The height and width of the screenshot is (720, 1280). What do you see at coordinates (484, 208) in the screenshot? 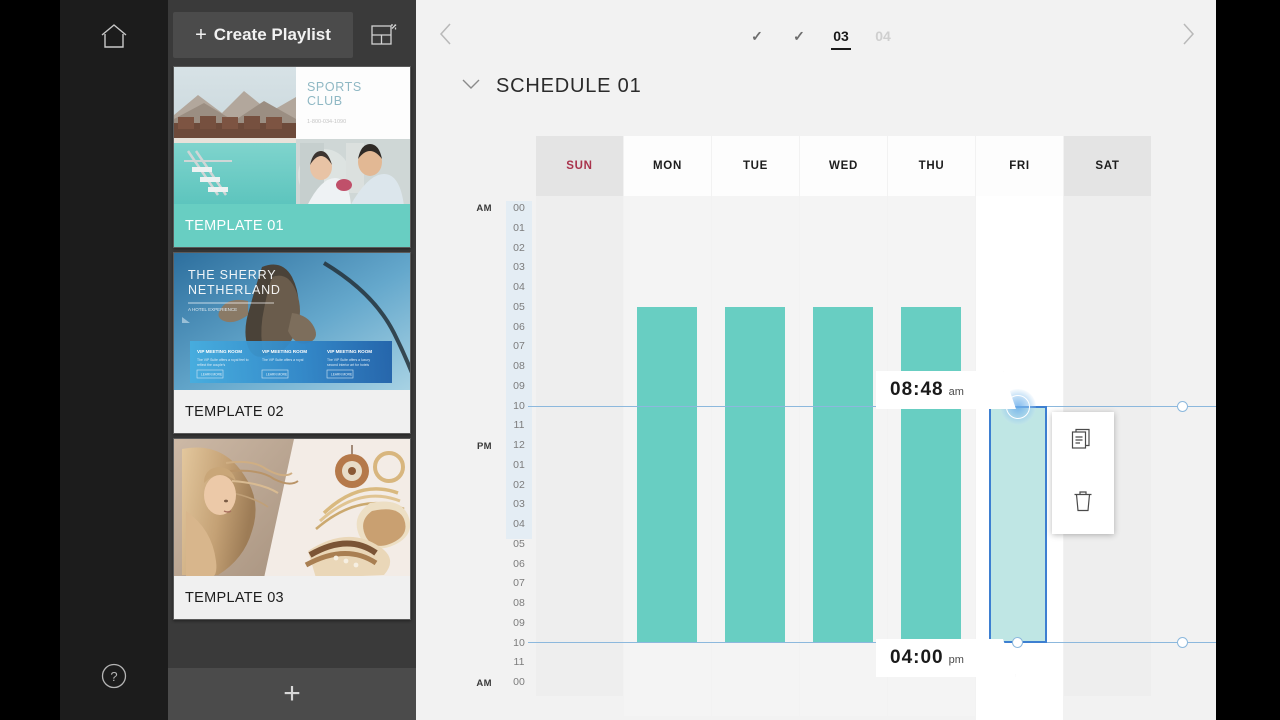
I see `am-label-top: AM` at bounding box center [484, 208].